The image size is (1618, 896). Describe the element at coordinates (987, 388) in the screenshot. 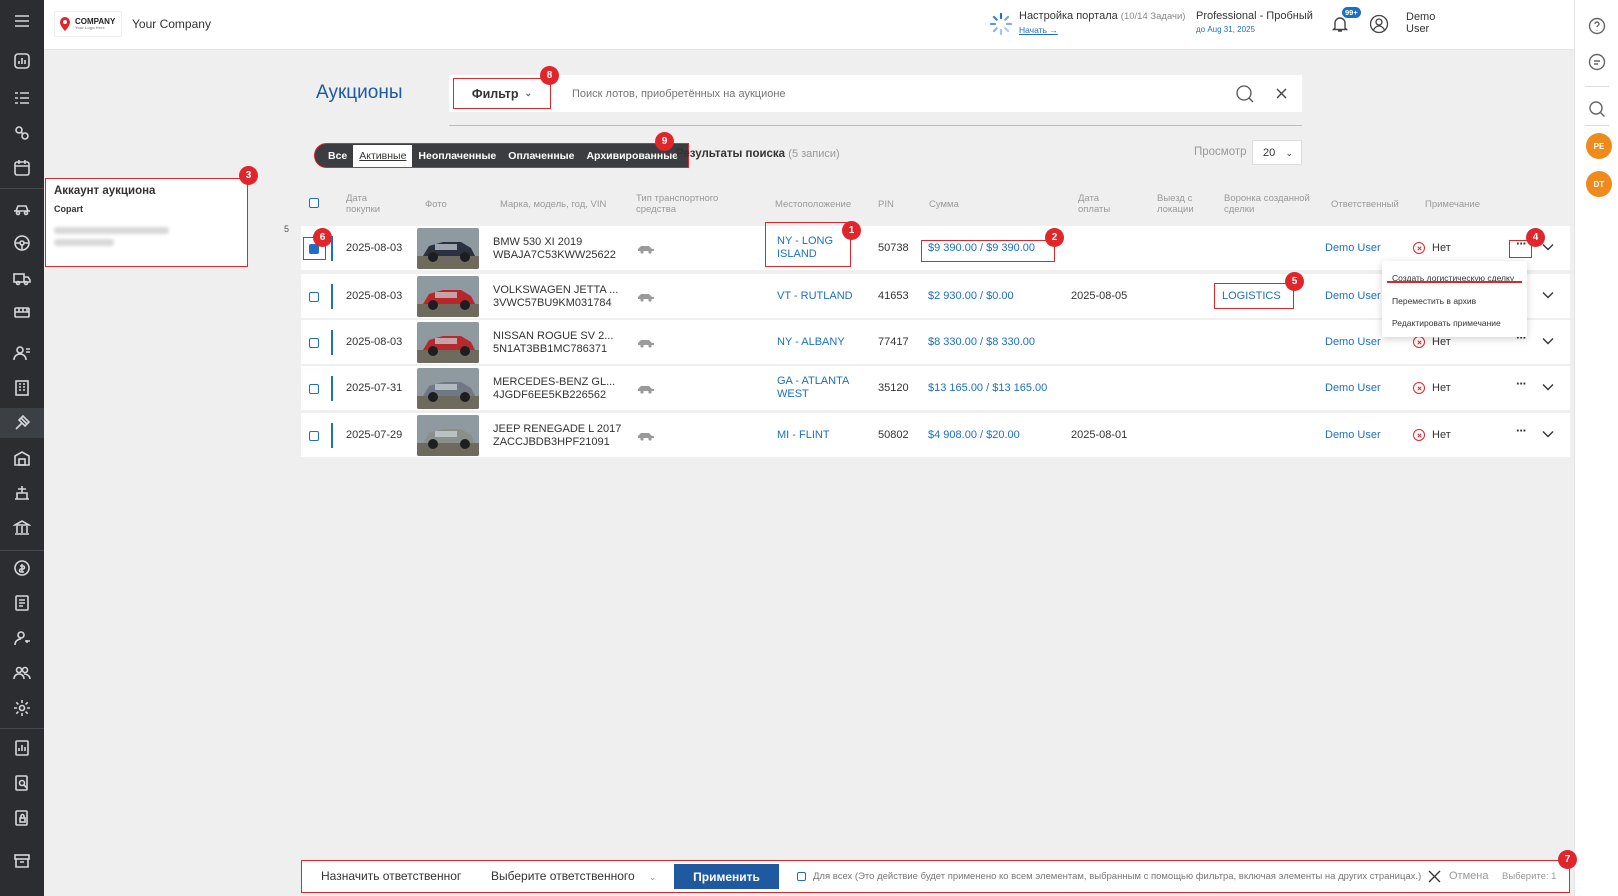

I see `amount-link: $13 165.00 / $13 165.00` at that location.